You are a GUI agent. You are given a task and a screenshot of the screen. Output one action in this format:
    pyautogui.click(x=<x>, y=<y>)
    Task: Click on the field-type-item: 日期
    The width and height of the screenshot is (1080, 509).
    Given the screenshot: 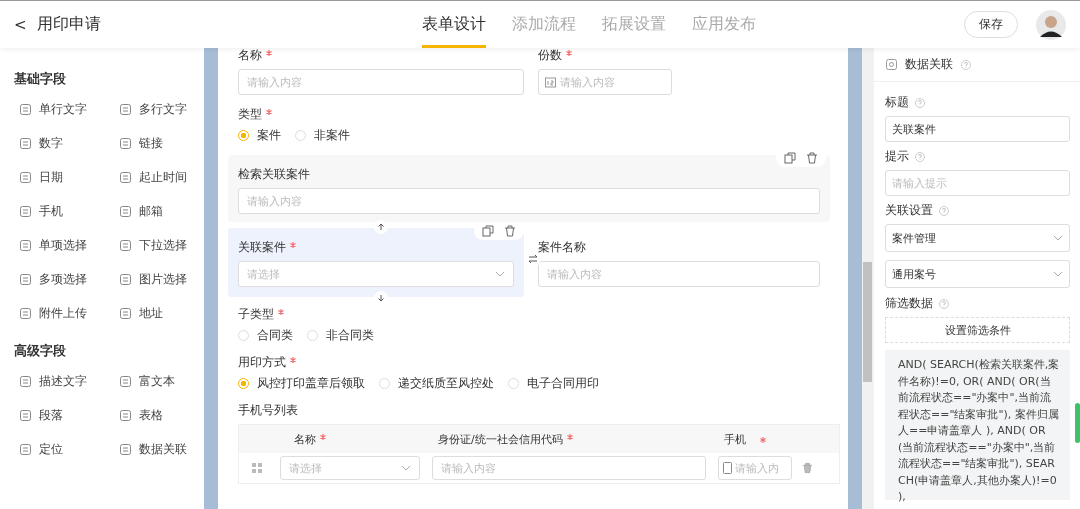 What is the action you would take?
    pyautogui.click(x=70, y=177)
    